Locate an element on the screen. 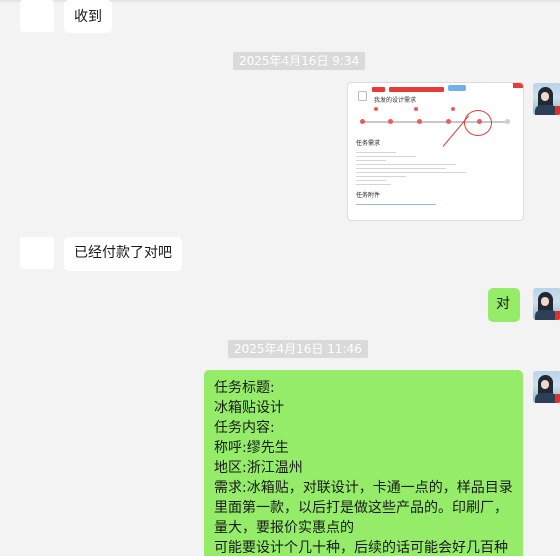 This screenshot has width=560, height=556. task-contact-line: 称呼:缪先生 is located at coordinates (251, 448).